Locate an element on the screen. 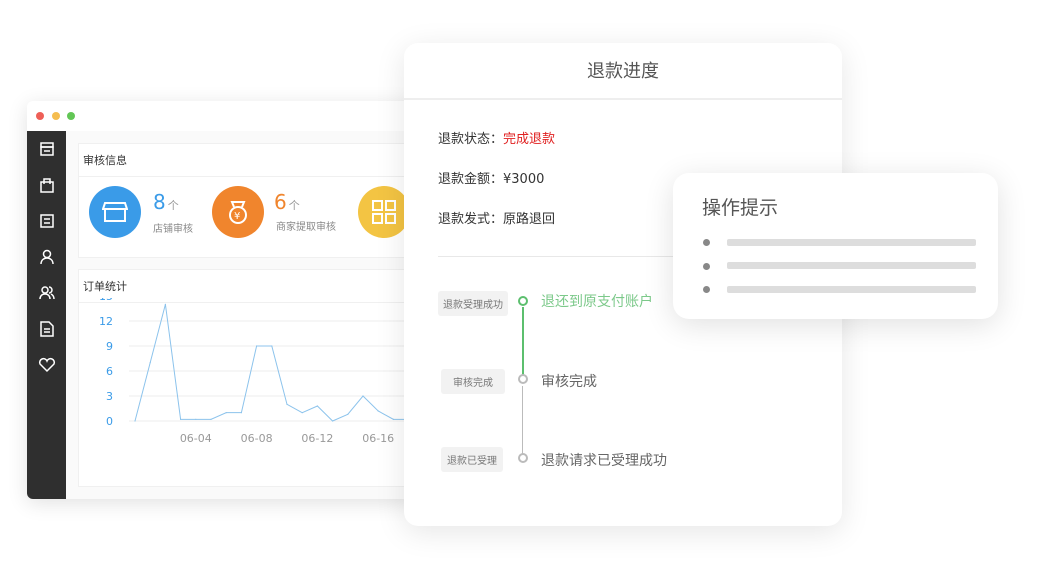 This screenshot has height=569, width=1041. audit-card: 审核信息 8个 店铺审核 ¥ 6个 商家提取审核 is located at coordinates (247, 200).